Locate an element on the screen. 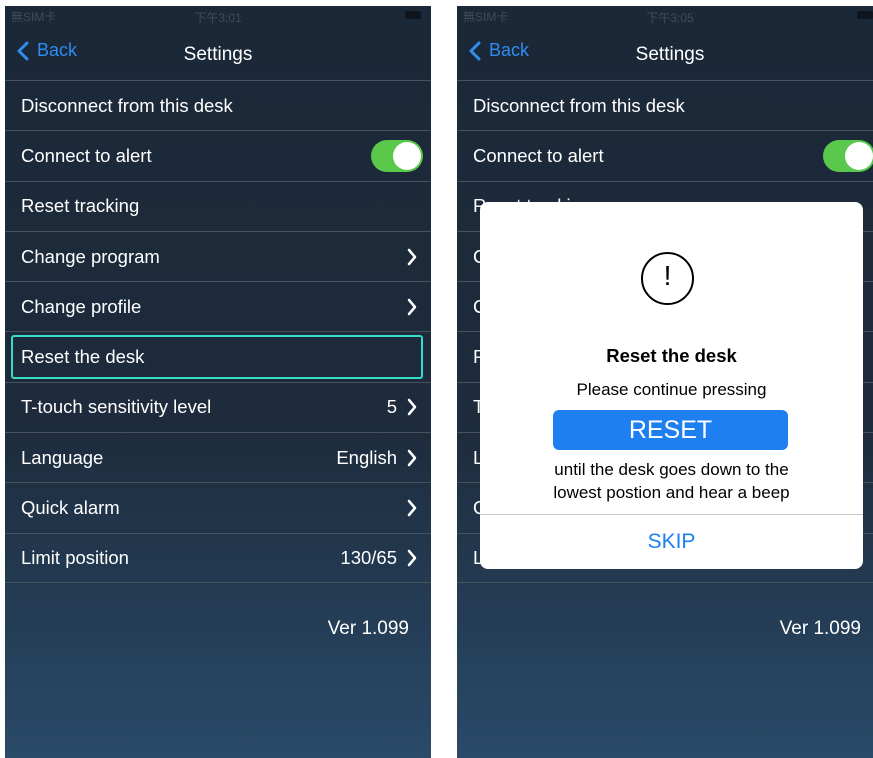 This screenshot has height=758, width=873. row-label: Reset tracking is located at coordinates (80, 206).